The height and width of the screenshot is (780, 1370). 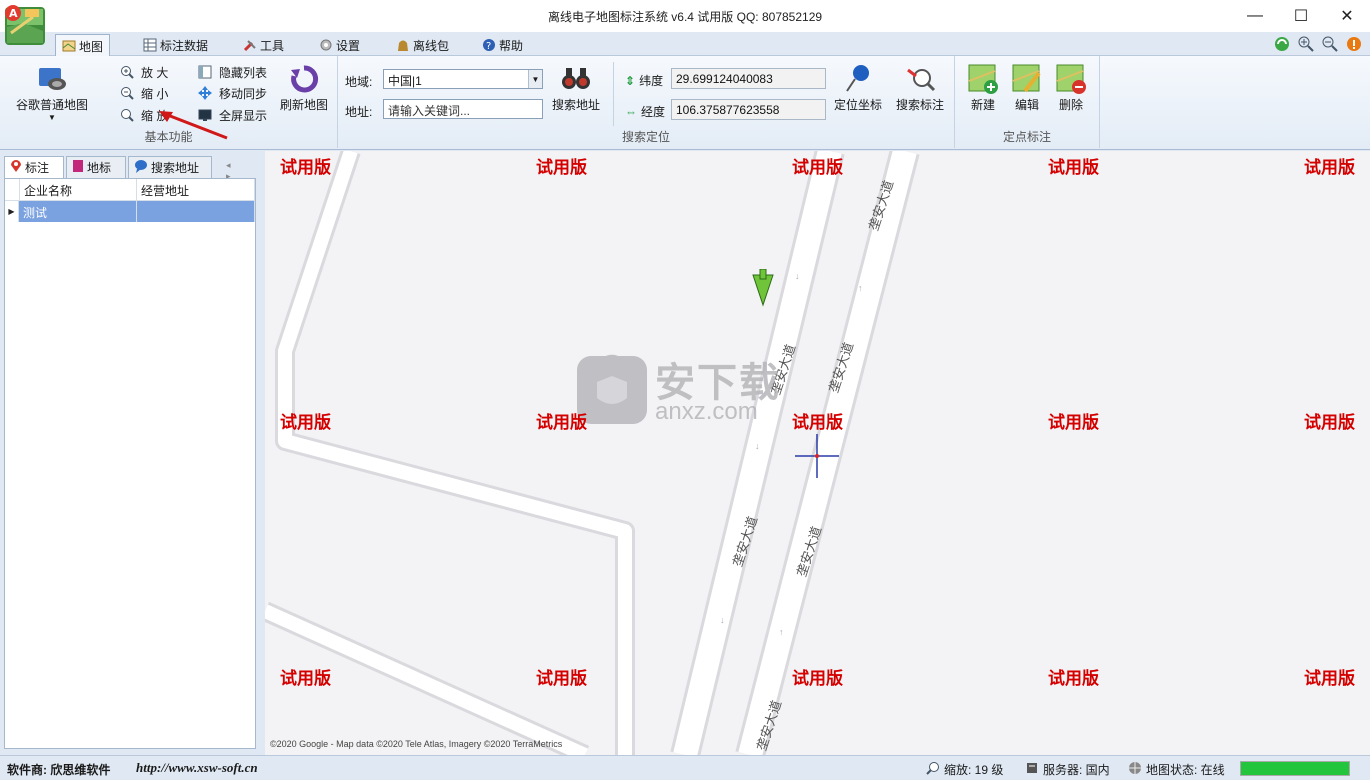 I want to click on zoom-out-button: 缩 小, so click(x=143, y=93).